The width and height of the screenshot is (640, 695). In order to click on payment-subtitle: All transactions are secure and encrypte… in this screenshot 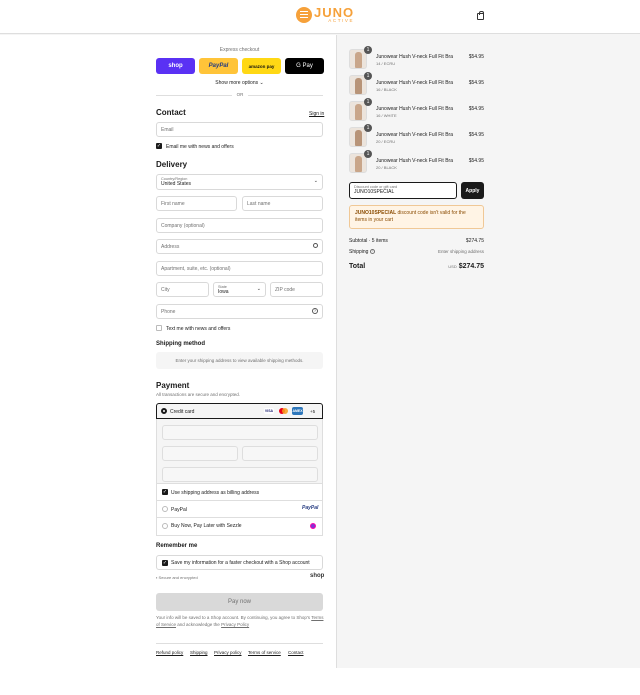, I will do `click(198, 394)`.